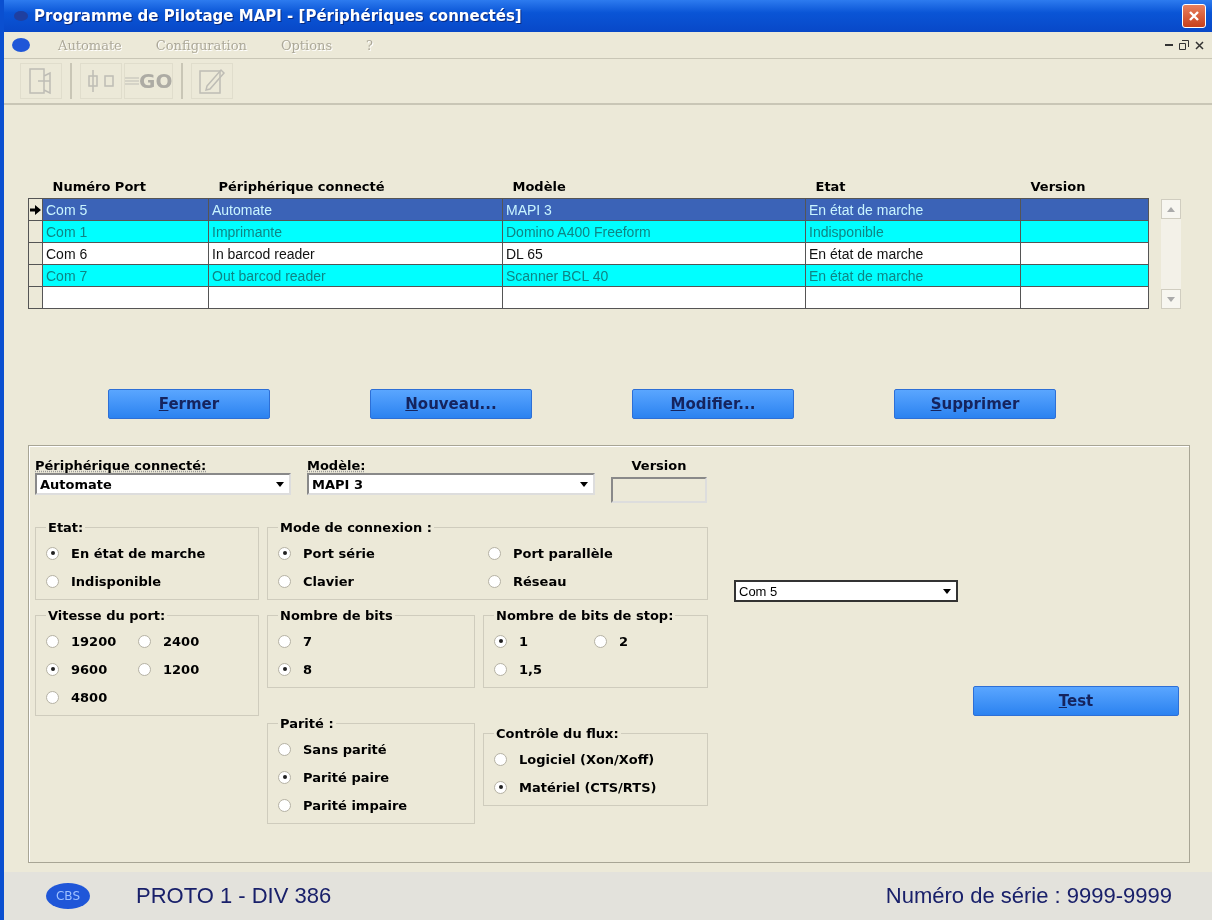 Image resolution: width=1212 pixels, height=920 pixels. What do you see at coordinates (156, 81) in the screenshot?
I see `go-label: GO` at bounding box center [156, 81].